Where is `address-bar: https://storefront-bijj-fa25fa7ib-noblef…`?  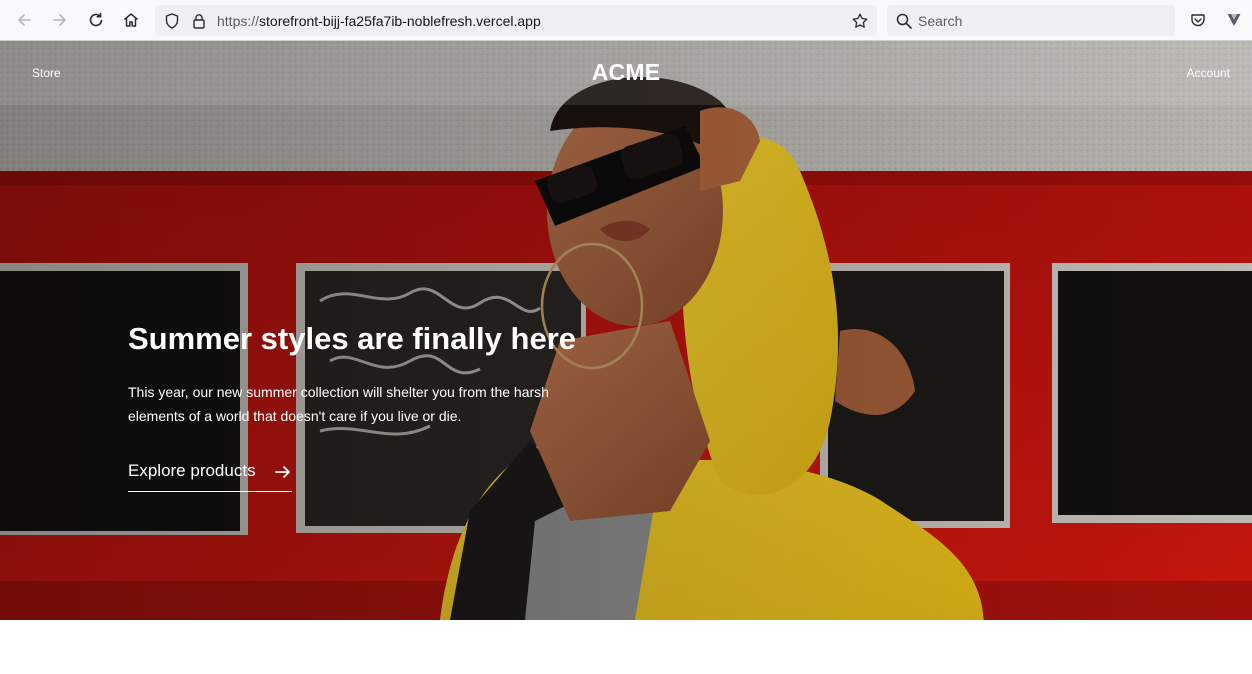 address-bar: https://storefront-bijj-fa25fa7ib-noblef… is located at coordinates (516, 20).